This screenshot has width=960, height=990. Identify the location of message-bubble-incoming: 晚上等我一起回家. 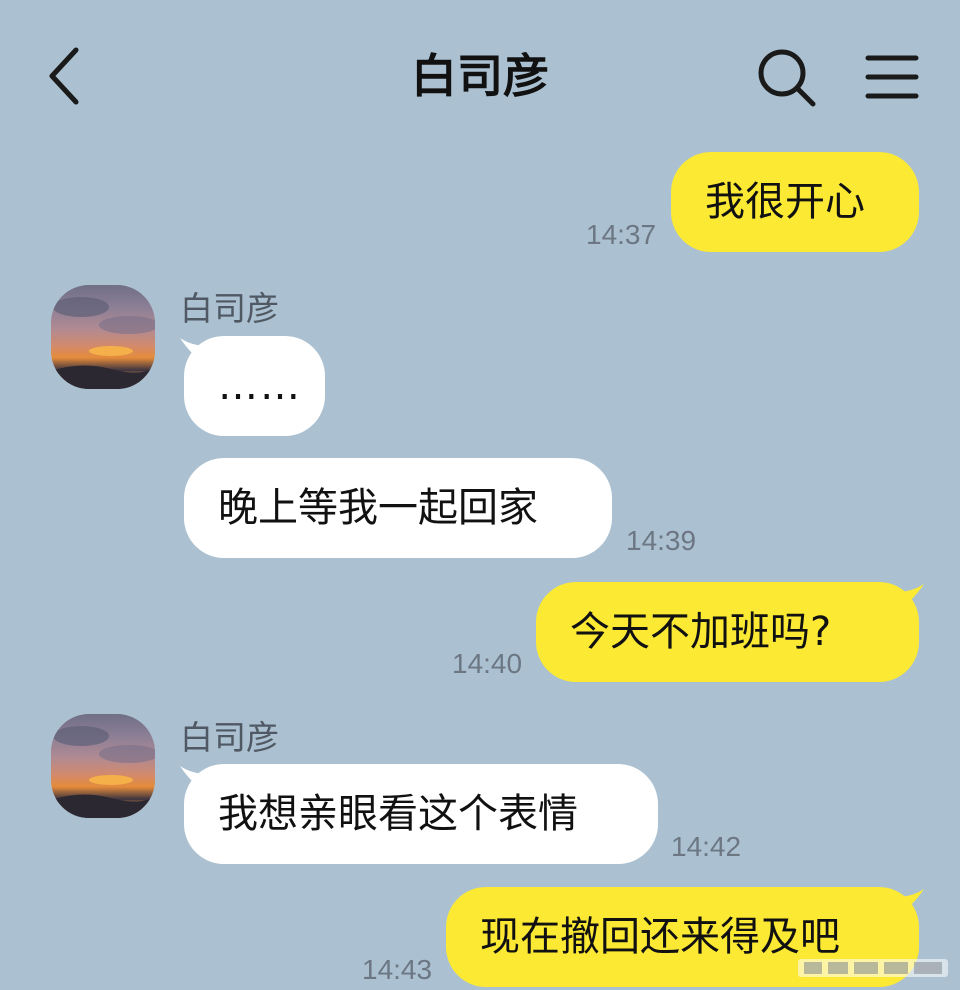
(398, 508).